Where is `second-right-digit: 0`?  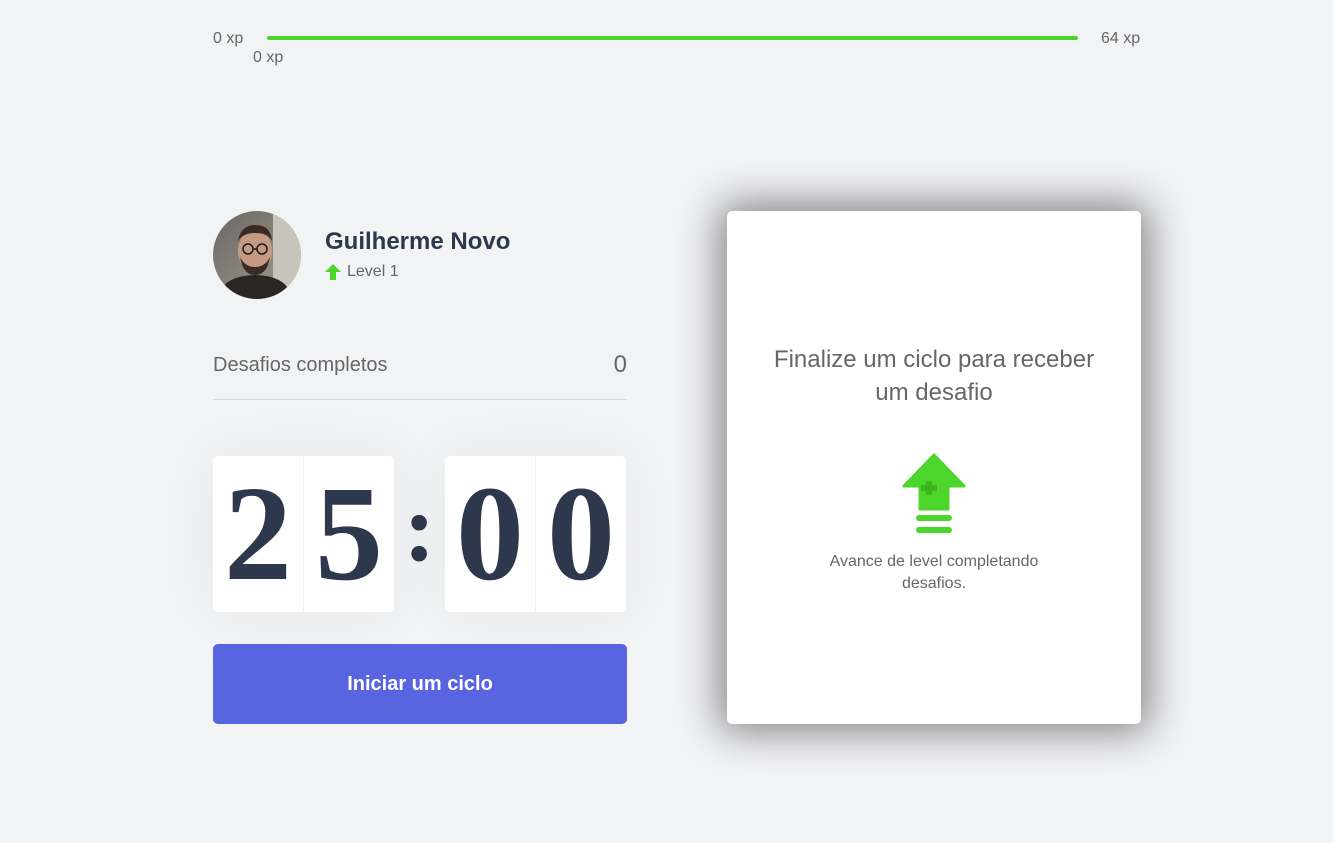
second-right-digit: 0 is located at coordinates (580, 534).